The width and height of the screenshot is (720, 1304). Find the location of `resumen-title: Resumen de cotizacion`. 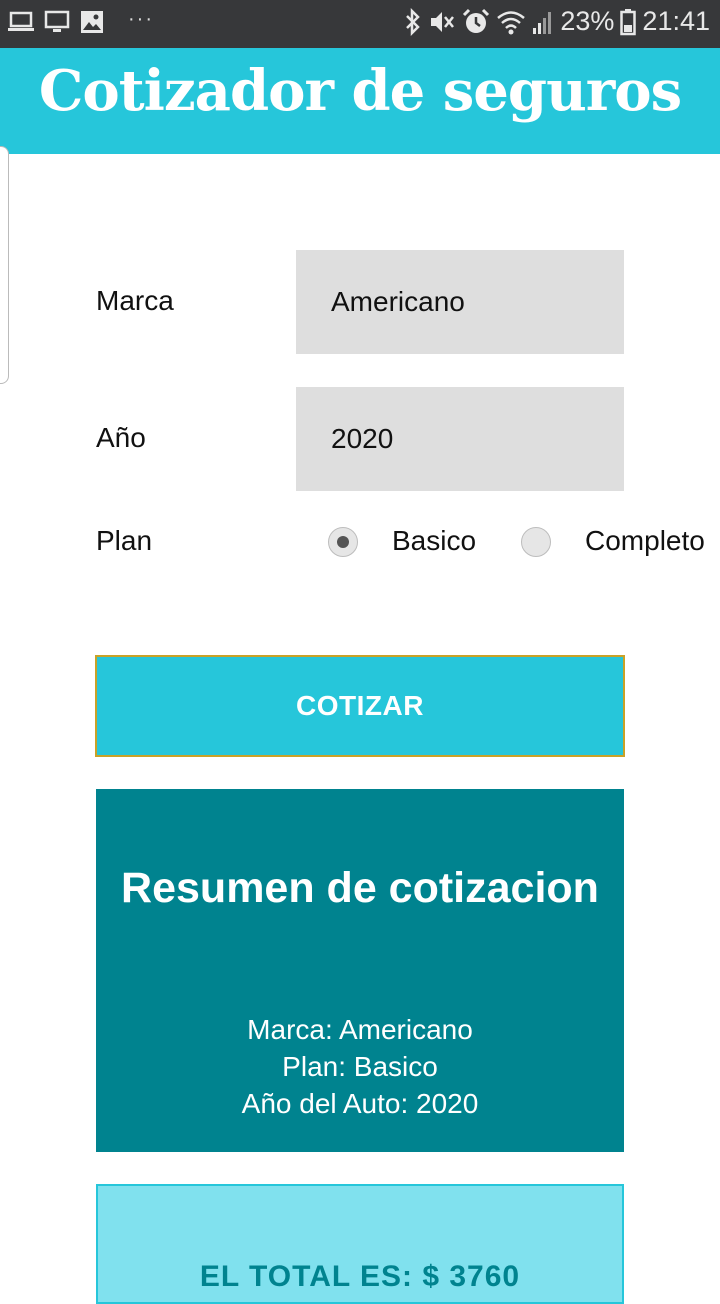

resumen-title: Resumen de cotizacion is located at coordinates (360, 888).